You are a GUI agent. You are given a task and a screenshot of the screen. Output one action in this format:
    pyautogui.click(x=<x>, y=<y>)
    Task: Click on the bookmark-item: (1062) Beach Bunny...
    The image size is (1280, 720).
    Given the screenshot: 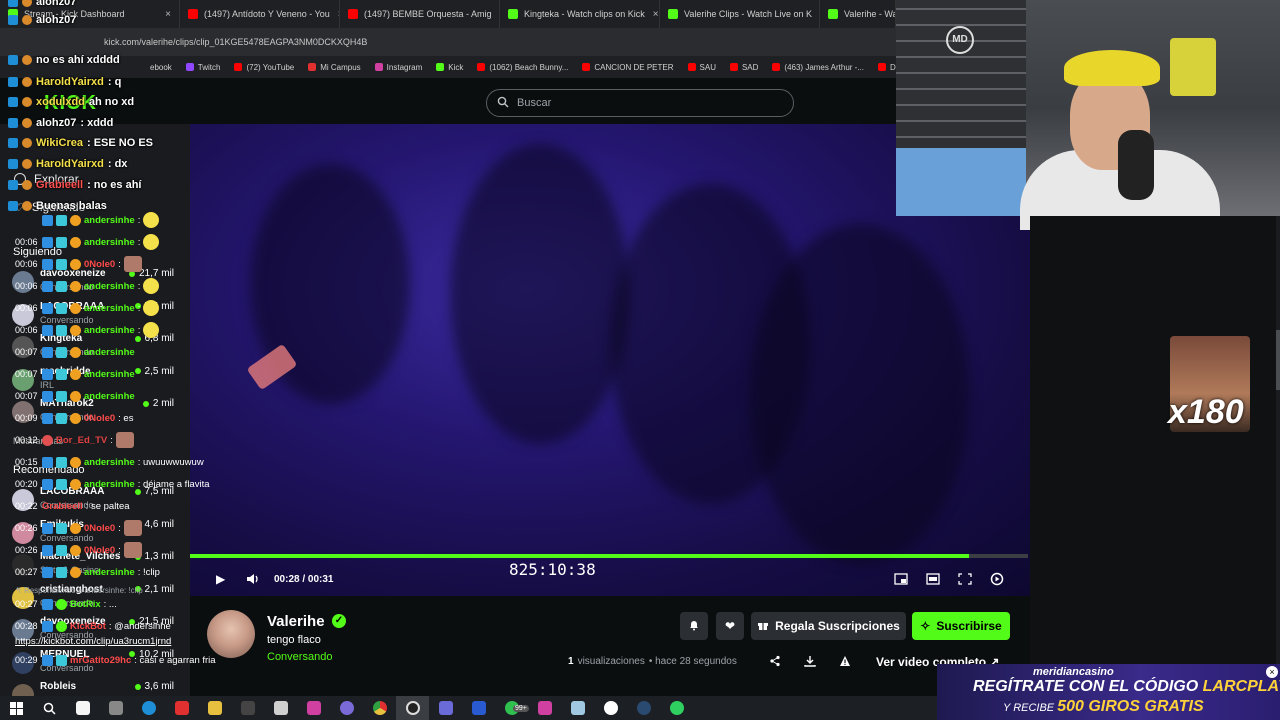 What is the action you would take?
    pyautogui.click(x=522, y=67)
    